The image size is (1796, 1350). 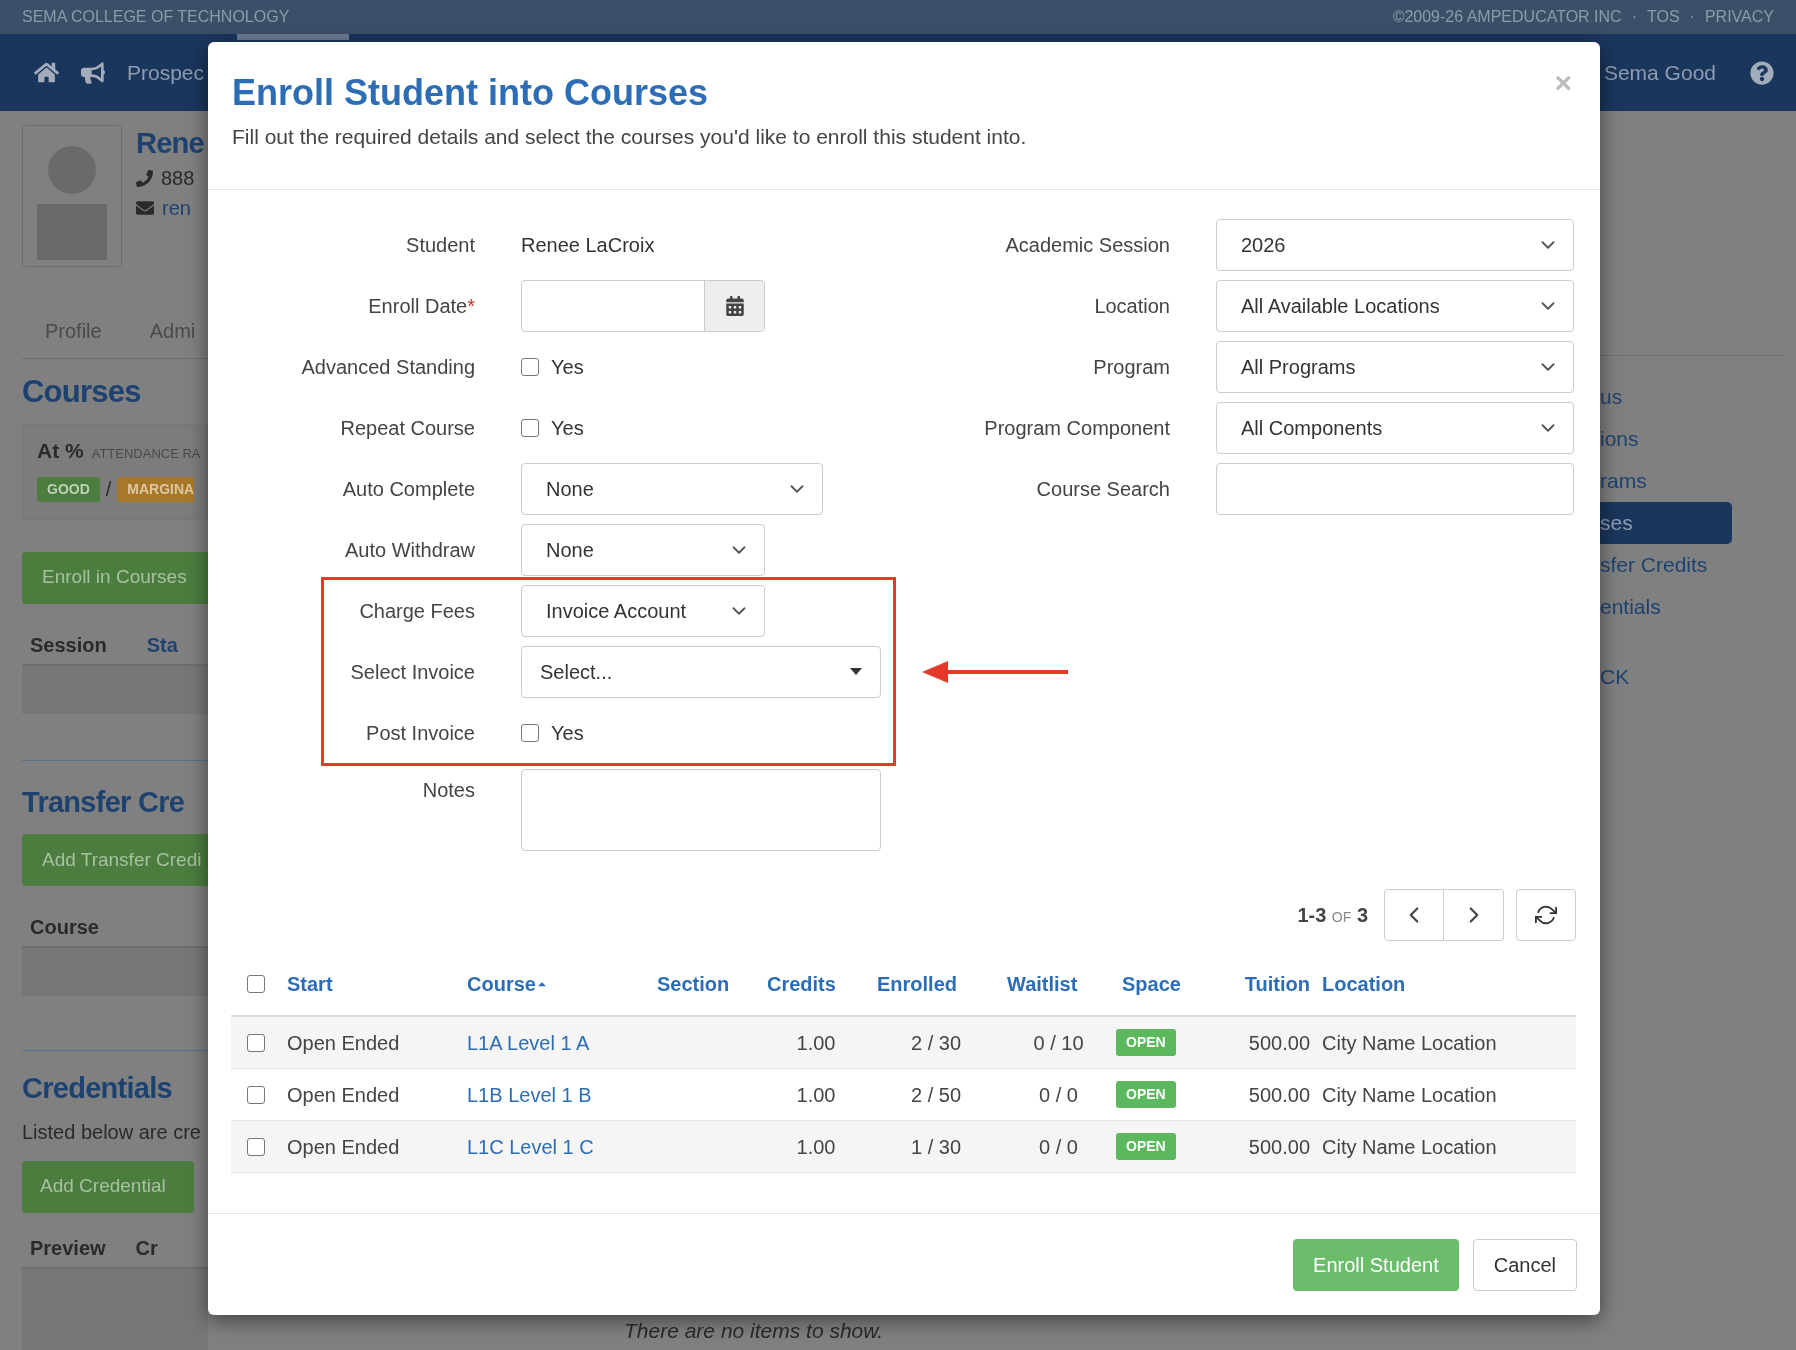 What do you see at coordinates (643, 610) in the screenshot?
I see `select-field: Invoice Account` at bounding box center [643, 610].